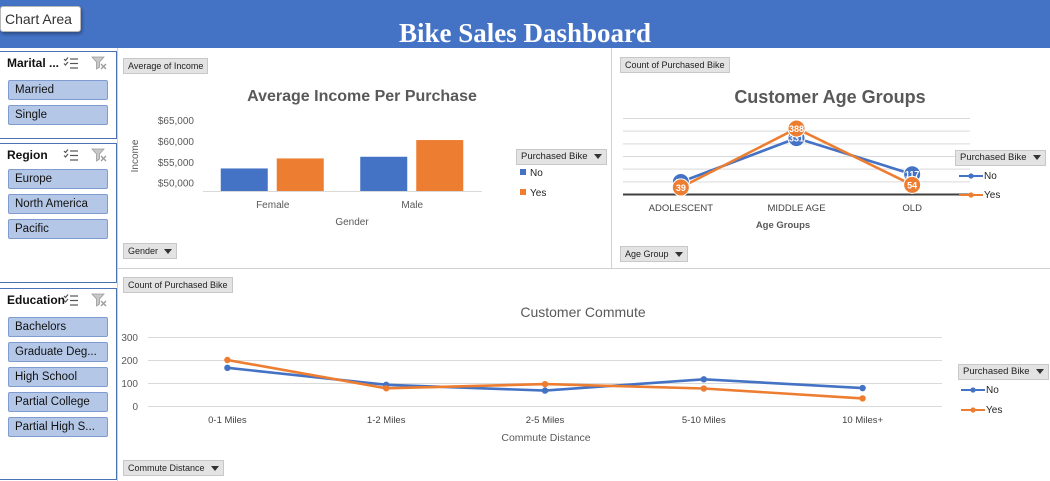  I want to click on x-tick-label: 1-2 Miles, so click(386, 420).